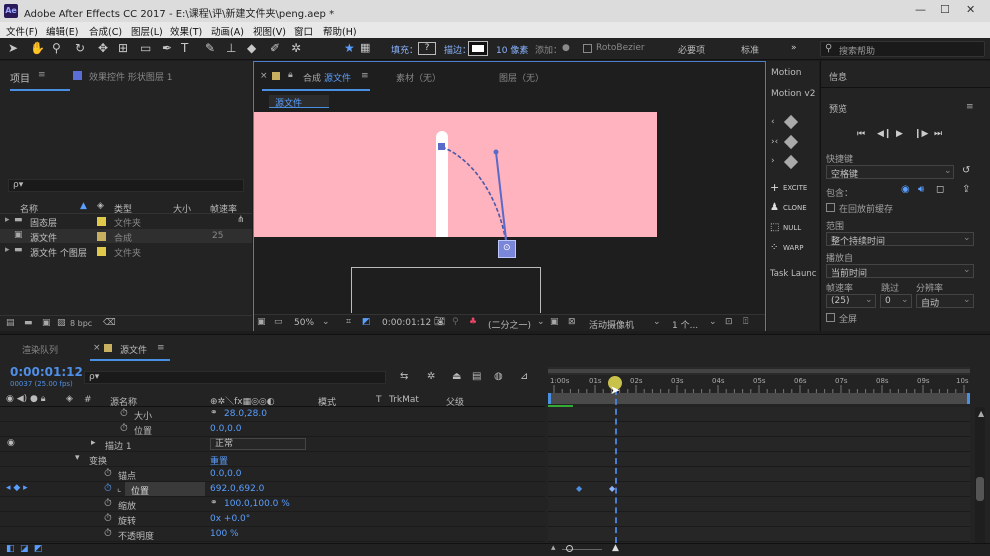 Image resolution: width=990 pixels, height=556 pixels. Describe the element at coordinates (774, 207) in the screenshot. I see `clone-icon: ♟` at that location.